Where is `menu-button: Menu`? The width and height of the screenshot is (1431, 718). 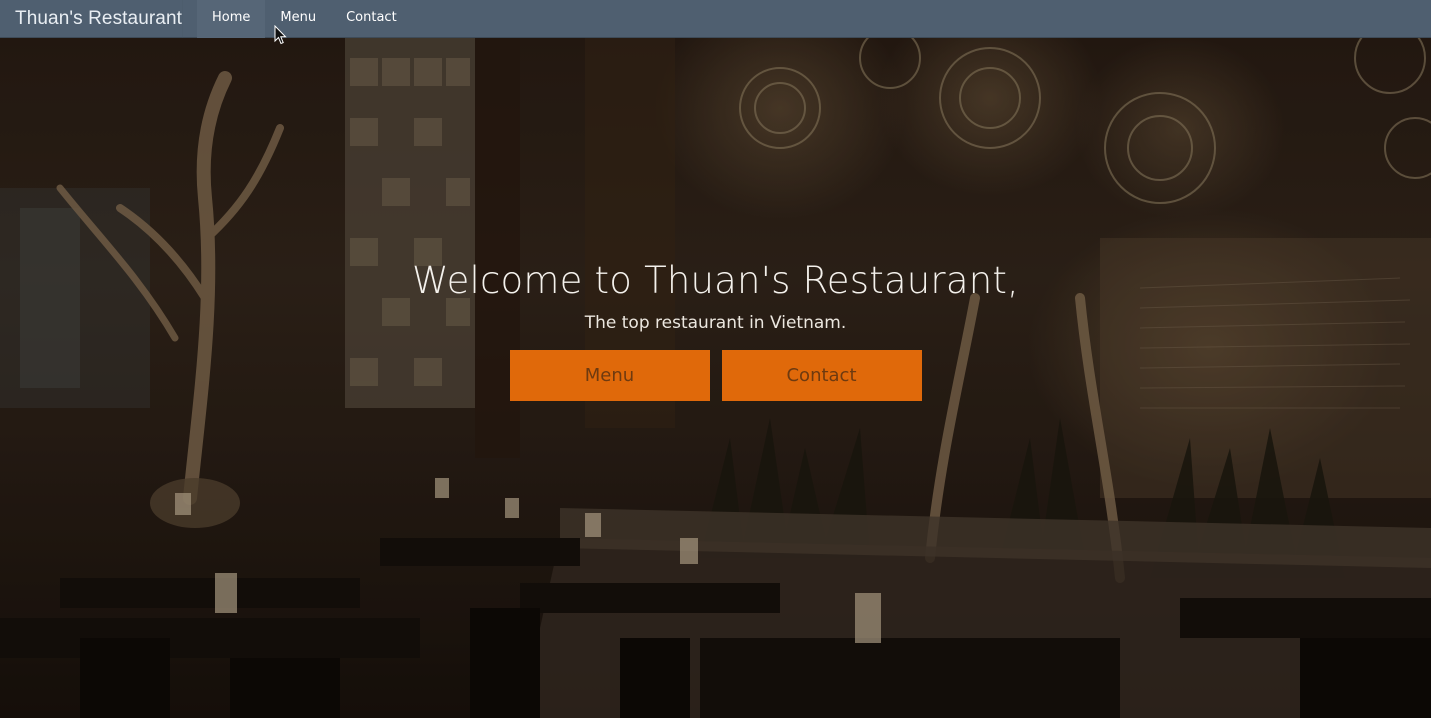 menu-button: Menu is located at coordinates (609, 375).